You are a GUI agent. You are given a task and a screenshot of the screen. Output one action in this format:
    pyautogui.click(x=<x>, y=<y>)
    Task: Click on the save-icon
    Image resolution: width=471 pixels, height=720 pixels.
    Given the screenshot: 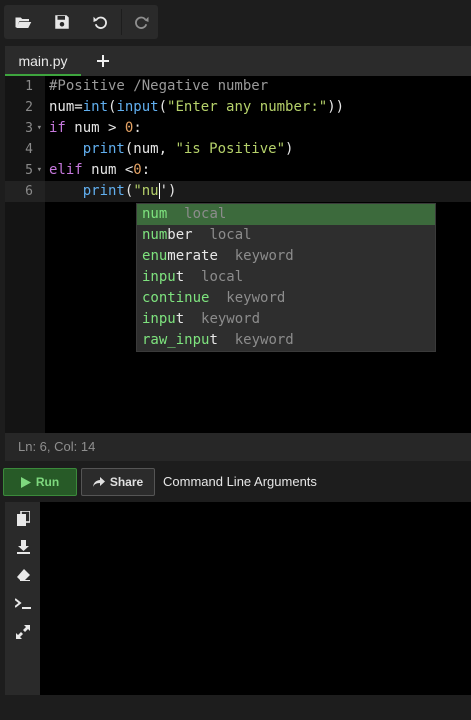 What is the action you would take?
    pyautogui.click(x=62, y=22)
    